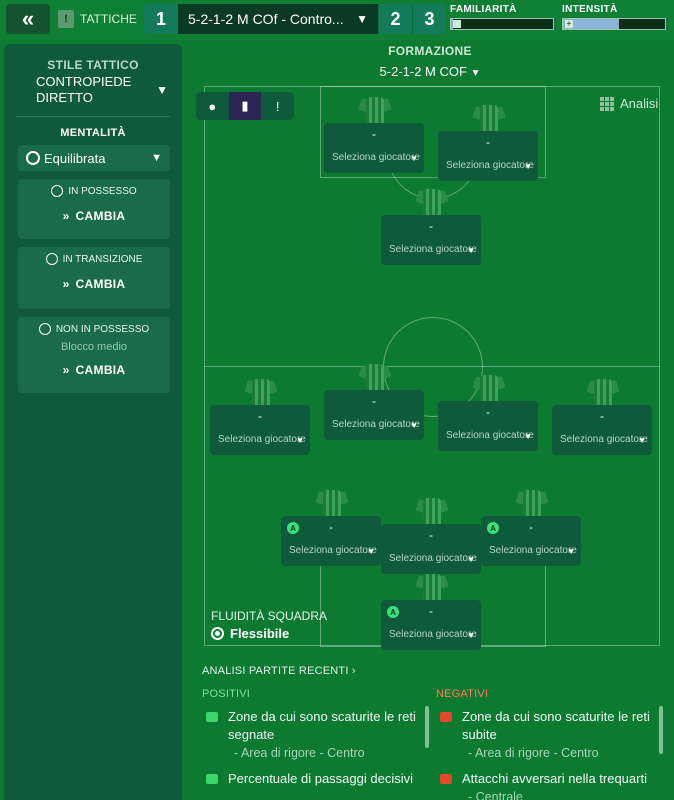 The height and width of the screenshot is (800, 674). I want to click on tactic-slot-selector: 1 5-2-1-2 M COf - Contro... ▼ 2 3, so click(295, 19).